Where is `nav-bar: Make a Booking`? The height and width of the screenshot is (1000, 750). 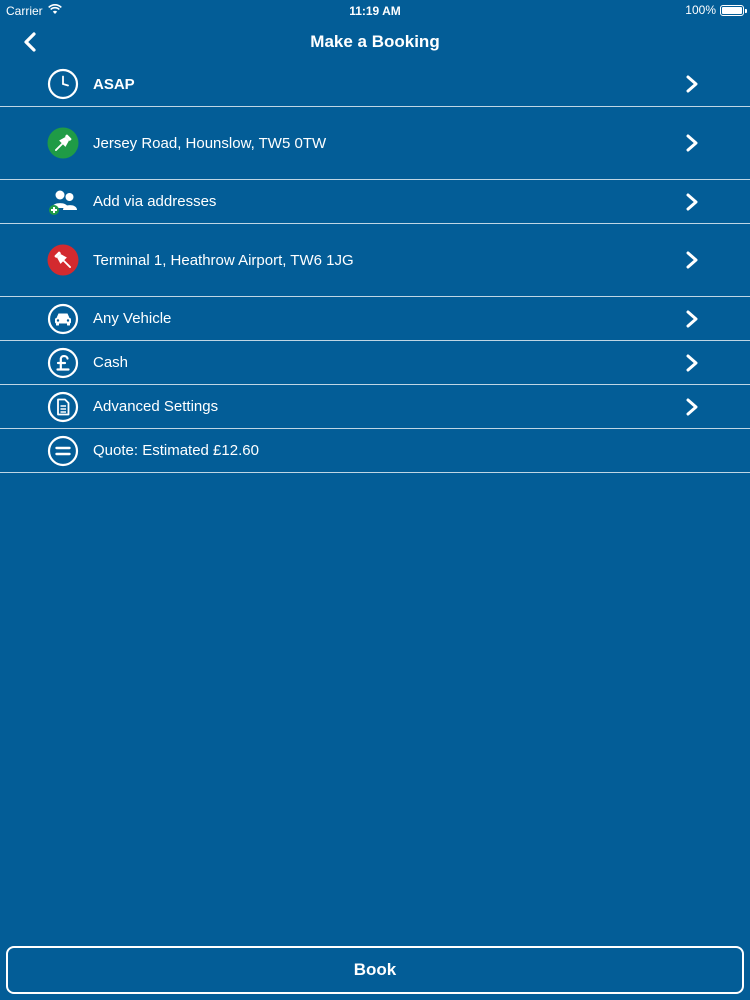
nav-bar: Make a Booking is located at coordinates (375, 42).